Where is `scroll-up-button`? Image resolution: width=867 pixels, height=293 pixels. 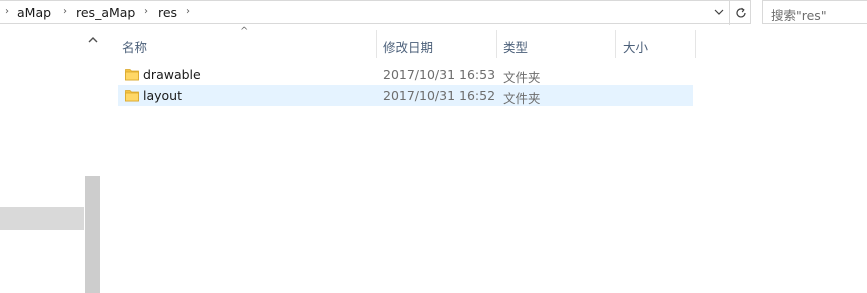 scroll-up-button is located at coordinates (92, 40).